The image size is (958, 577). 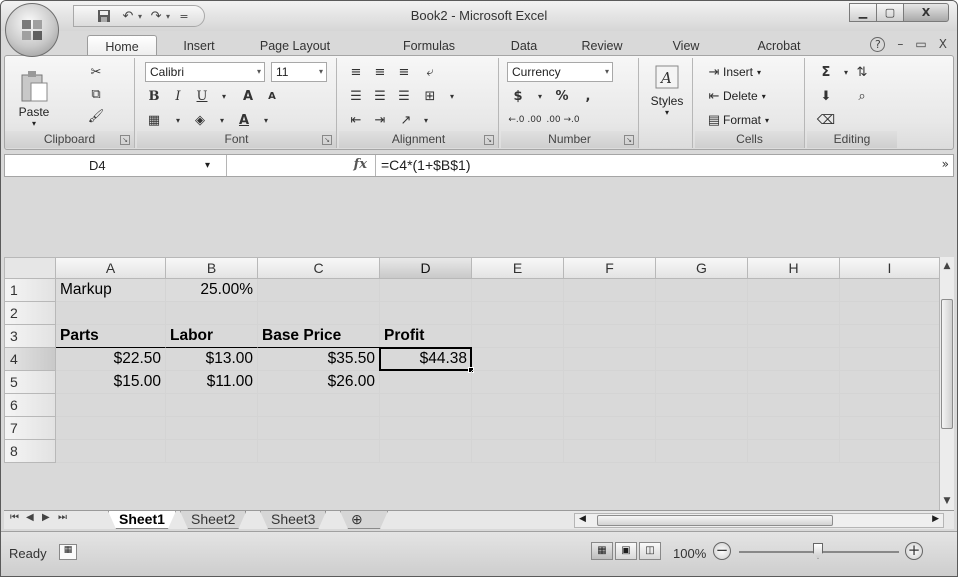 I want to click on scroll-right-icon: ▶, so click(x=935, y=519).